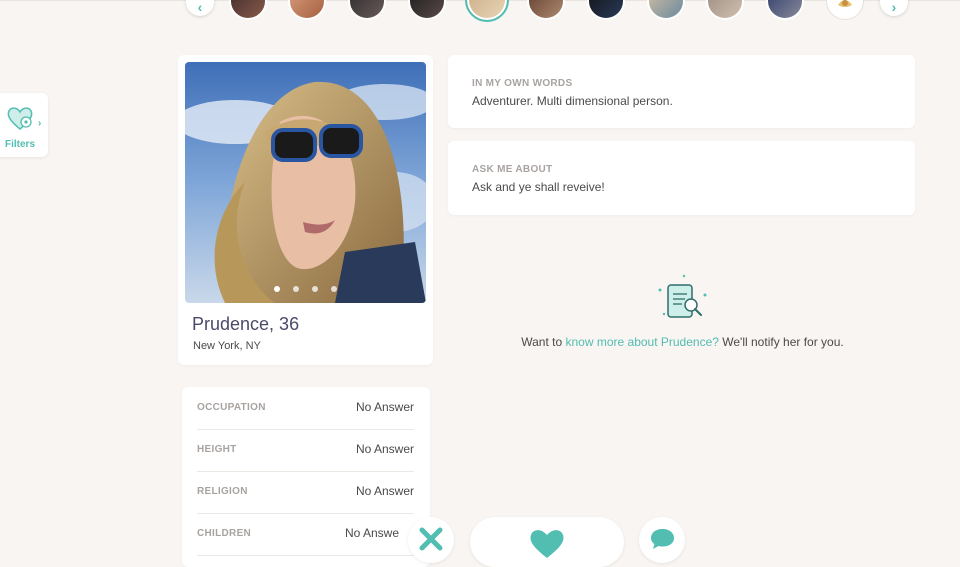 The width and height of the screenshot is (960, 567). Describe the element at coordinates (681, 178) in the screenshot. I see `ask-me-card: ASK ME ABOUT Ask and ye shall reveive!` at that location.